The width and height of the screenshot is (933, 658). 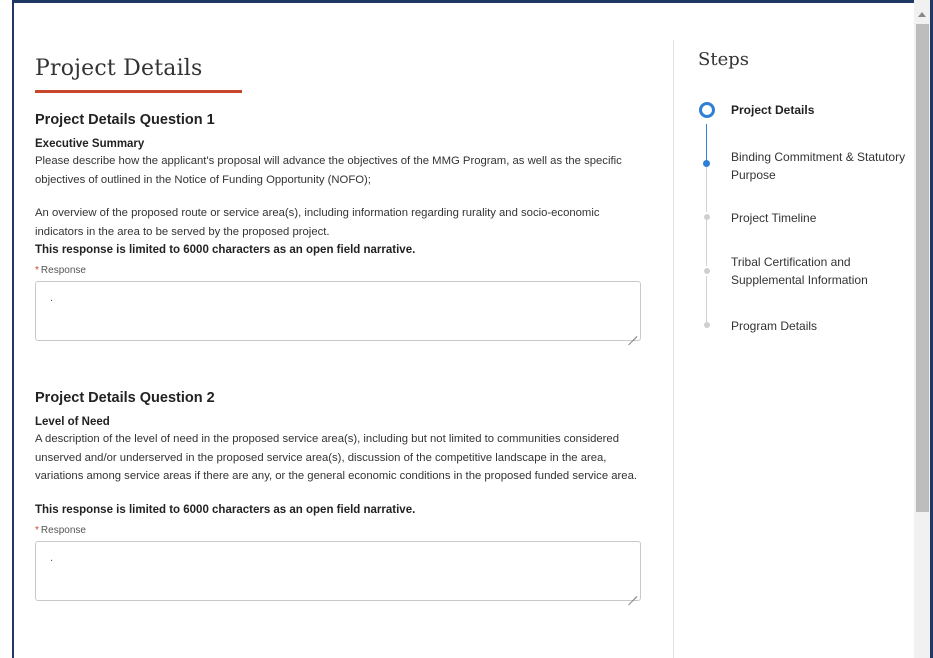 I want to click on panel-divider, so click(x=673, y=349).